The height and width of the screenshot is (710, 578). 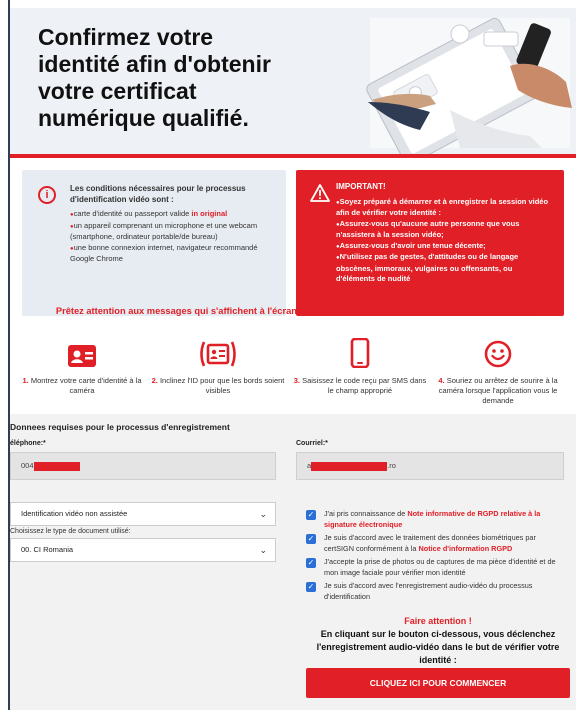 What do you see at coordinates (366, 513) in the screenshot?
I see `consent-text: J'ai pris connaissance de` at bounding box center [366, 513].